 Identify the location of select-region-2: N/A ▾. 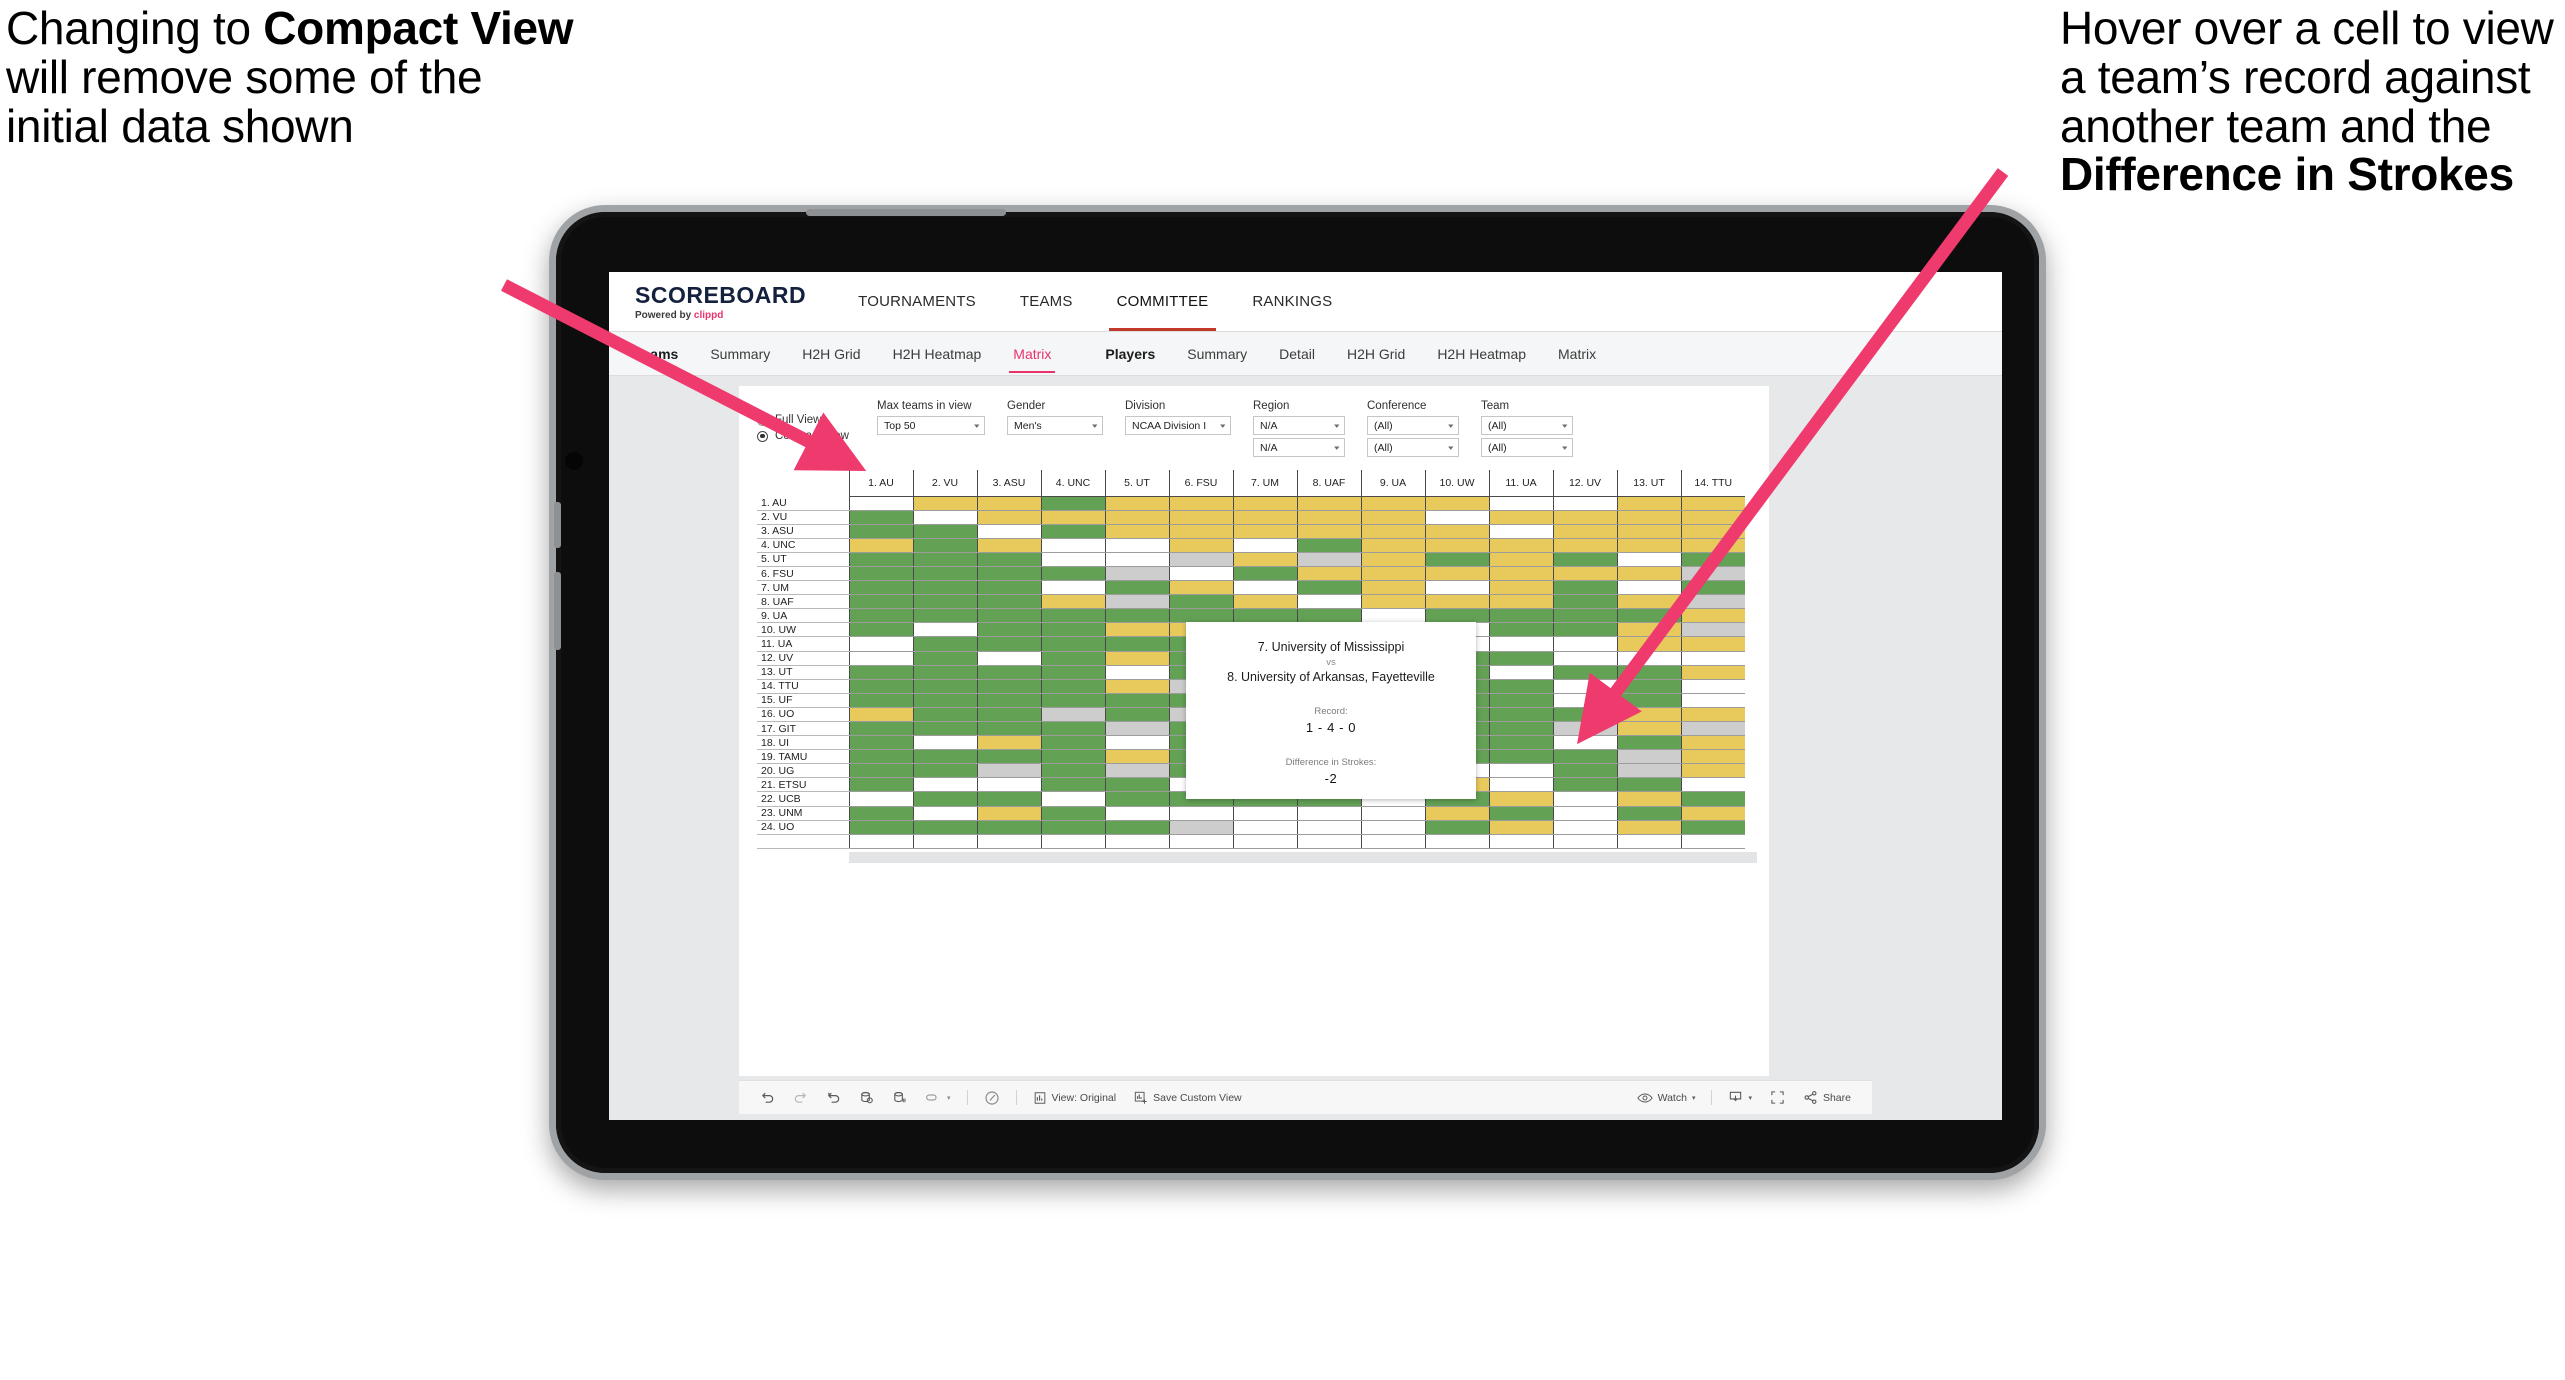
(1299, 447).